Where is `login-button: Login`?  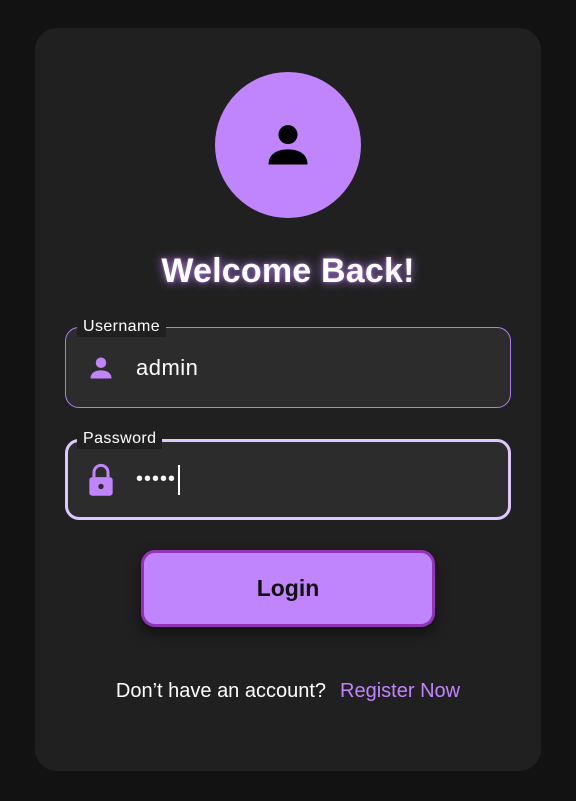
login-button: Login is located at coordinates (288, 588).